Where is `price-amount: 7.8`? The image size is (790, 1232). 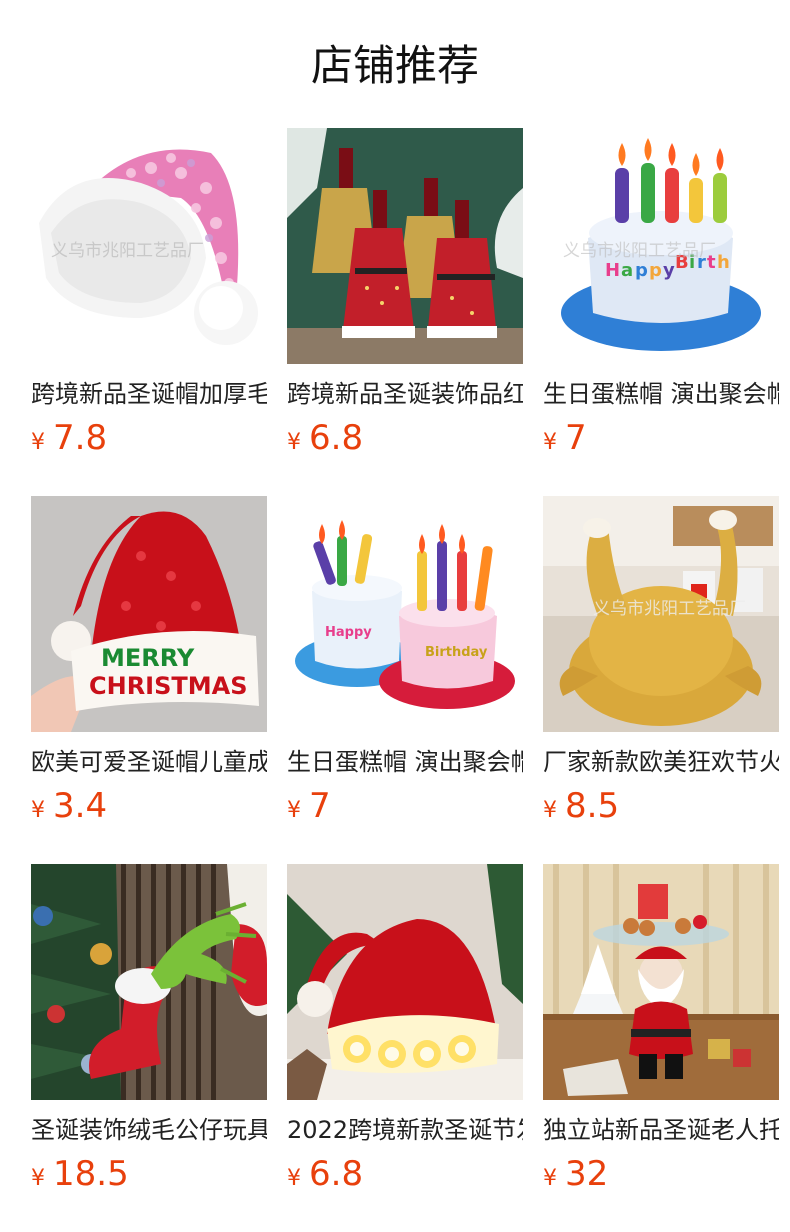 price-amount: 7.8 is located at coordinates (80, 438).